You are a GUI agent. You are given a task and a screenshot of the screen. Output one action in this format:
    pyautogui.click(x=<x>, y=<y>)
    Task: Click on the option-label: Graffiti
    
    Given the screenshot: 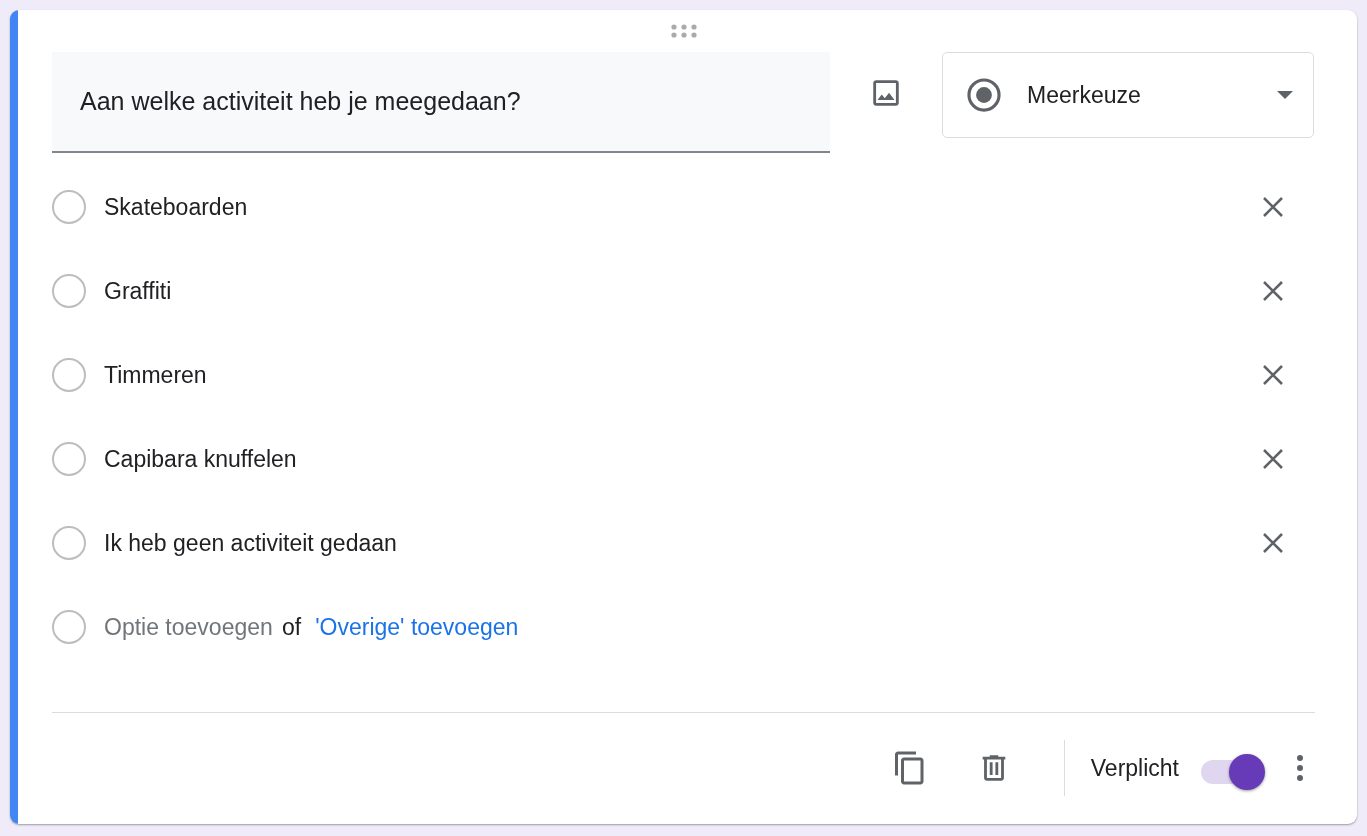 What is the action you would take?
    pyautogui.click(x=682, y=291)
    